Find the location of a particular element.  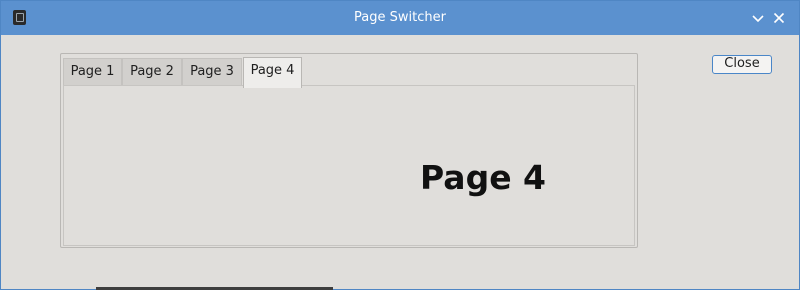

close-button: Close is located at coordinates (742, 64).